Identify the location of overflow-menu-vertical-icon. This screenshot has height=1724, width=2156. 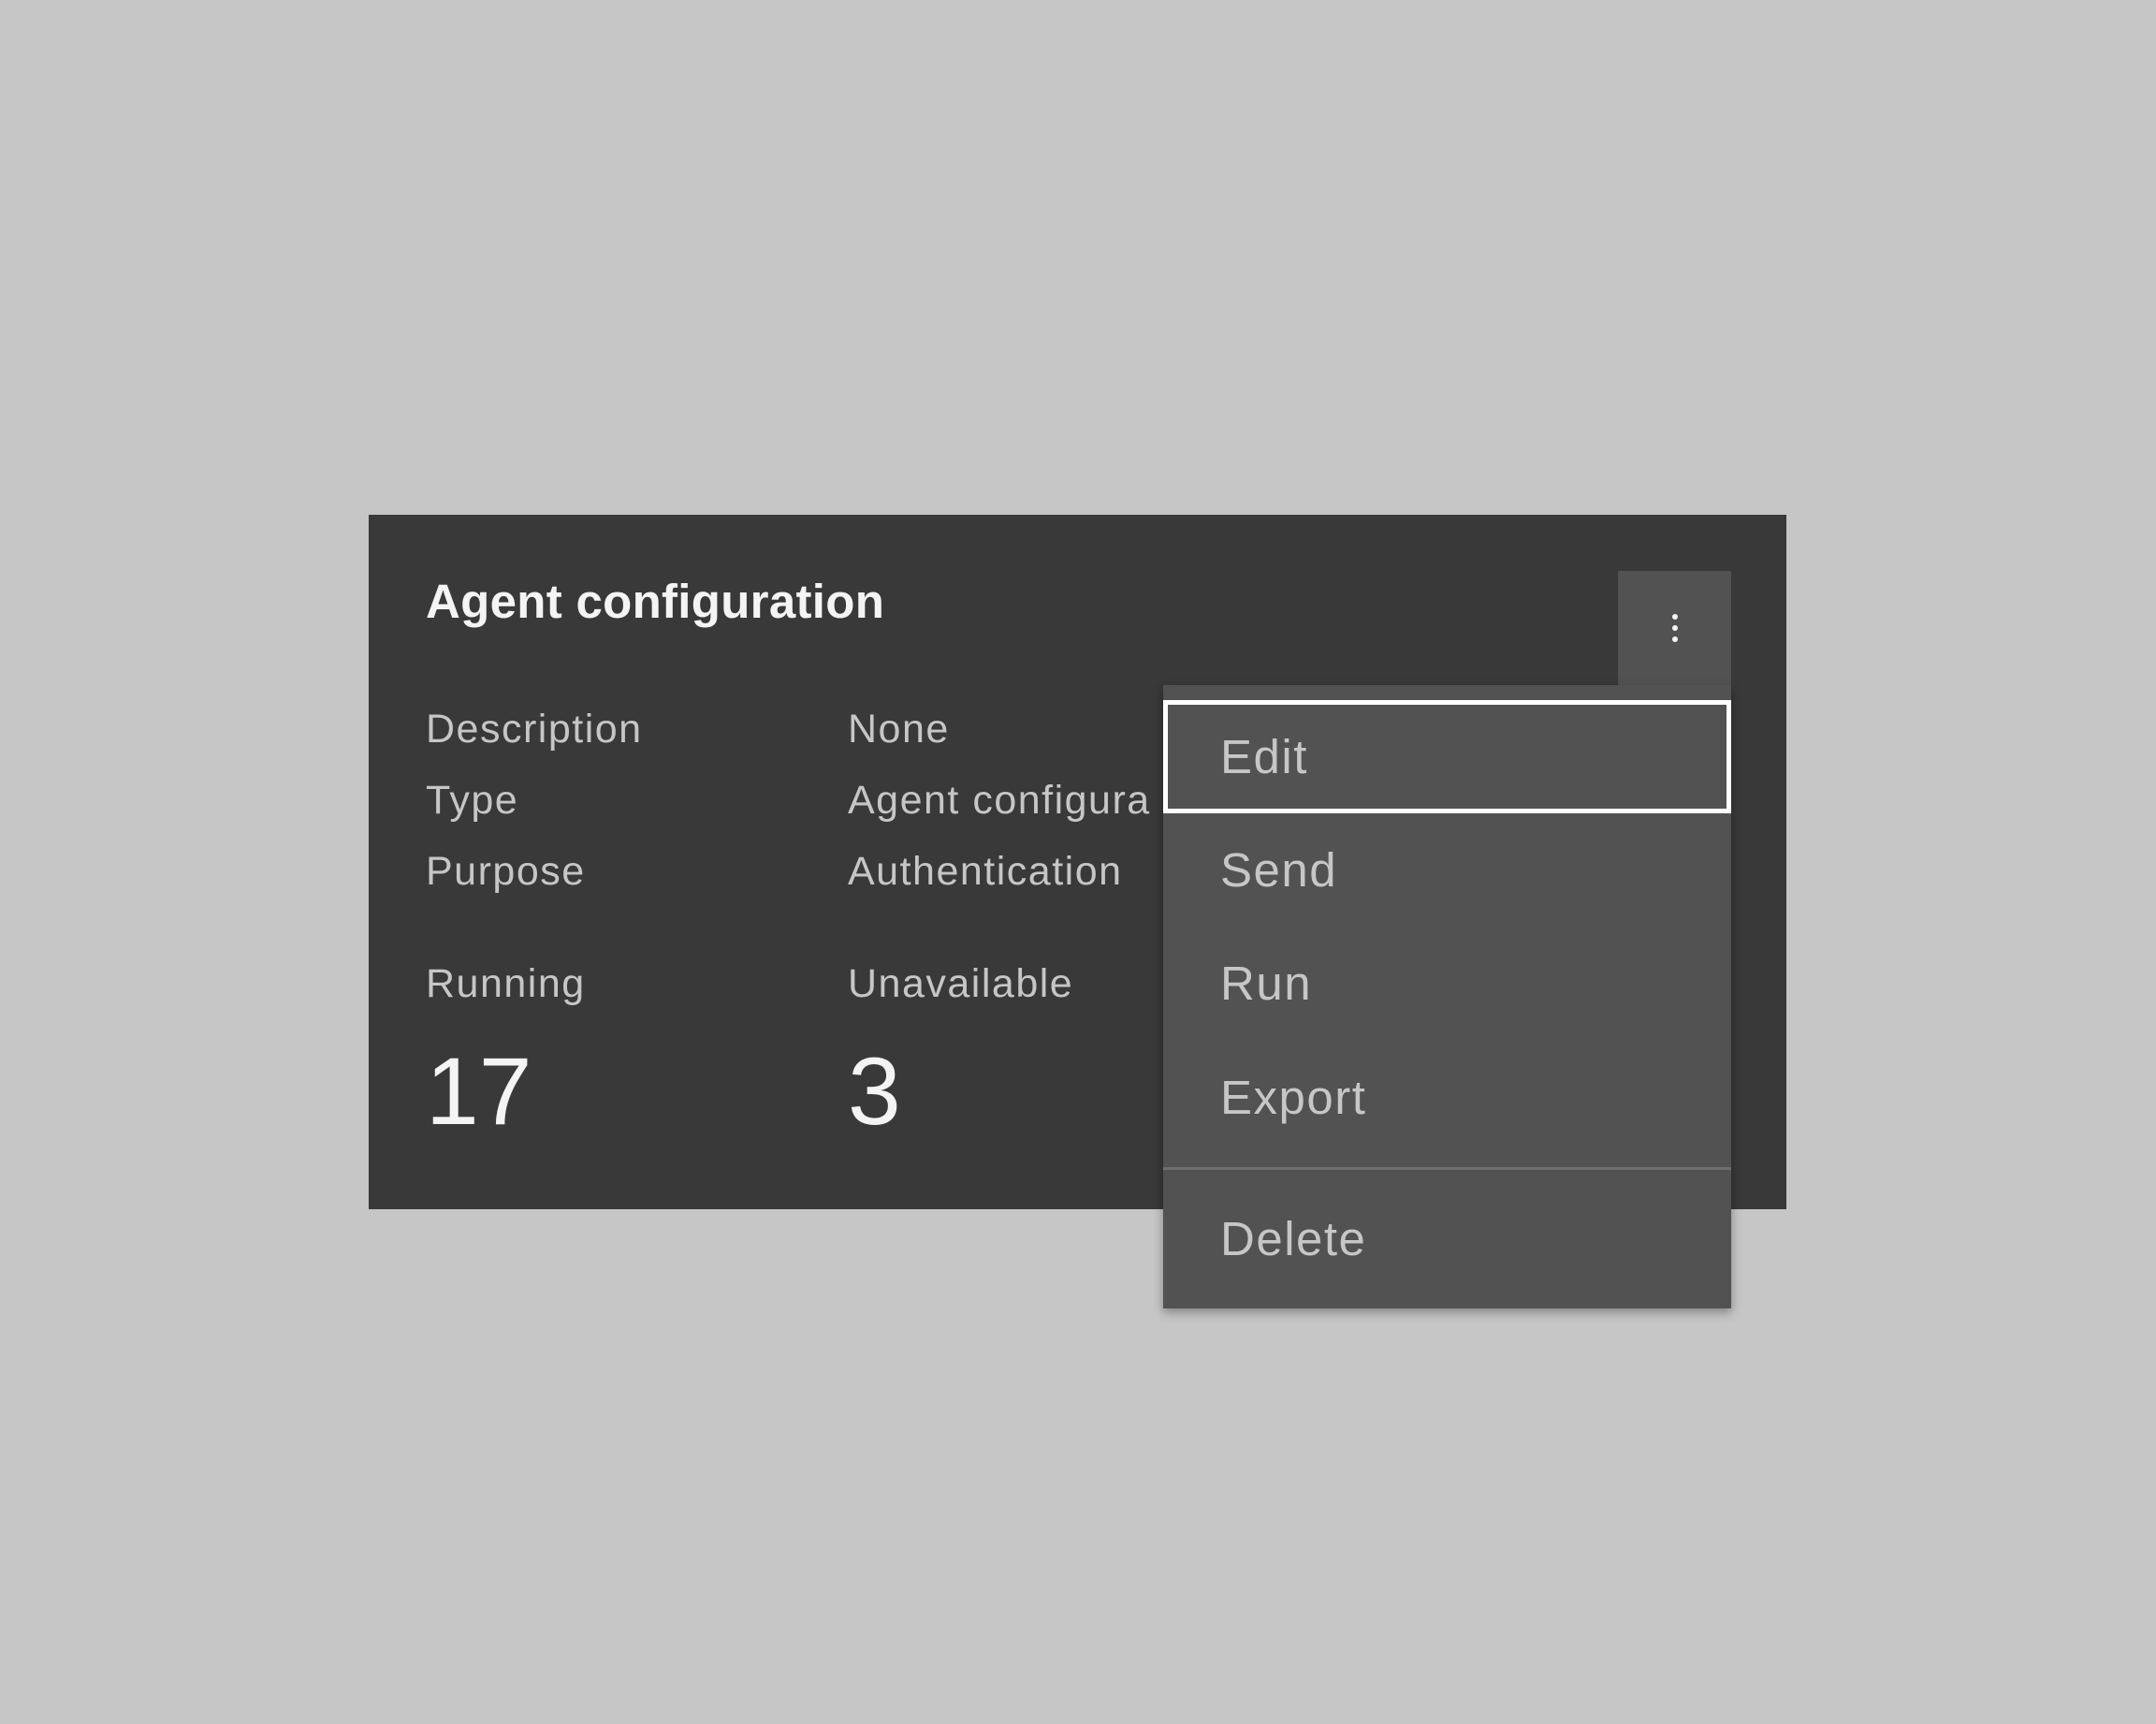
(1674, 628).